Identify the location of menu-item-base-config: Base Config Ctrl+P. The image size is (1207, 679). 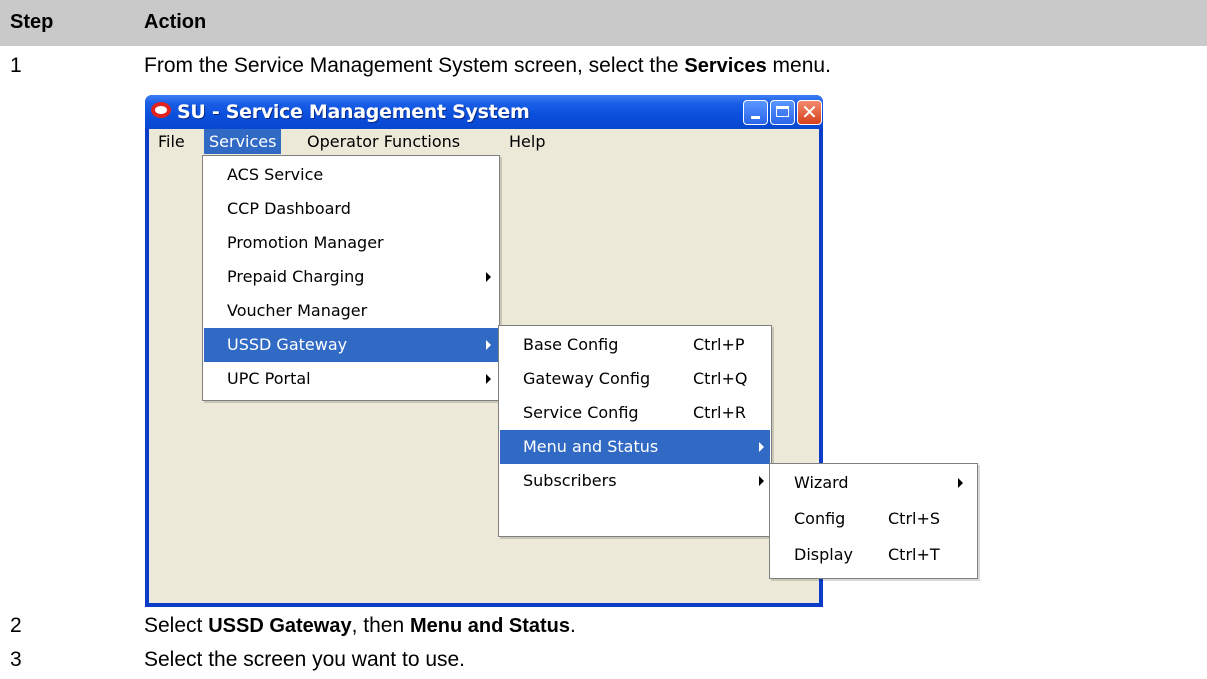
(635, 345).